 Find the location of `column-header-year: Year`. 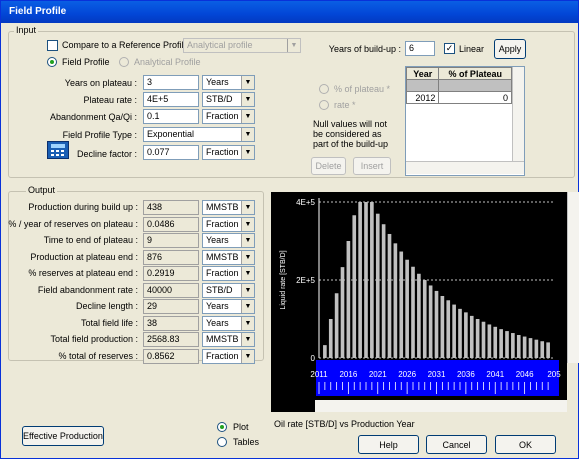

column-header-year: Year is located at coordinates (422, 73).